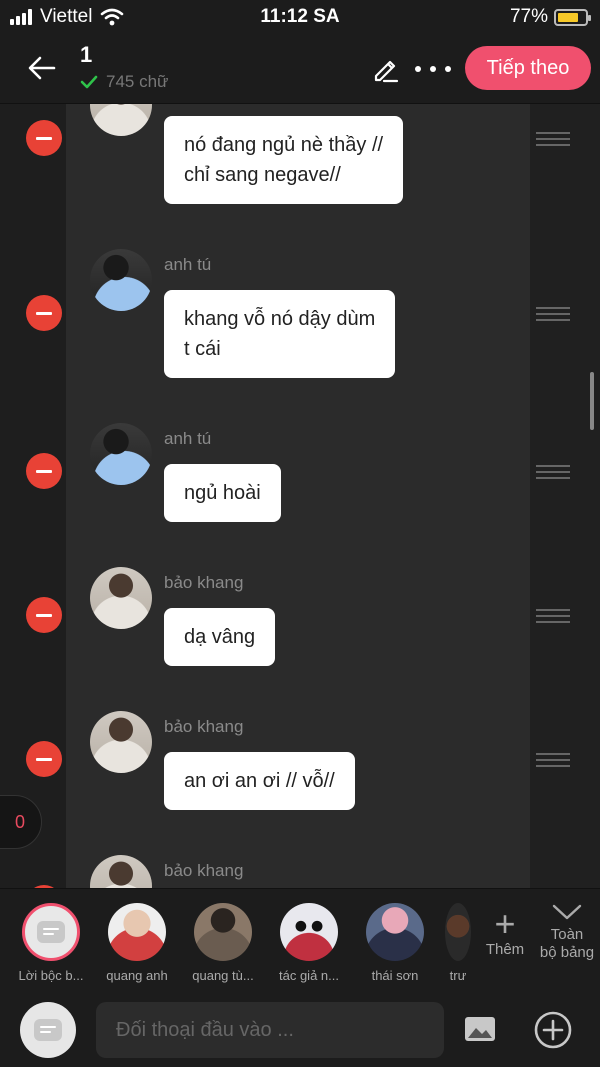  What do you see at coordinates (528, 16) in the screenshot?
I see `battery-percent: 77%` at bounding box center [528, 16].